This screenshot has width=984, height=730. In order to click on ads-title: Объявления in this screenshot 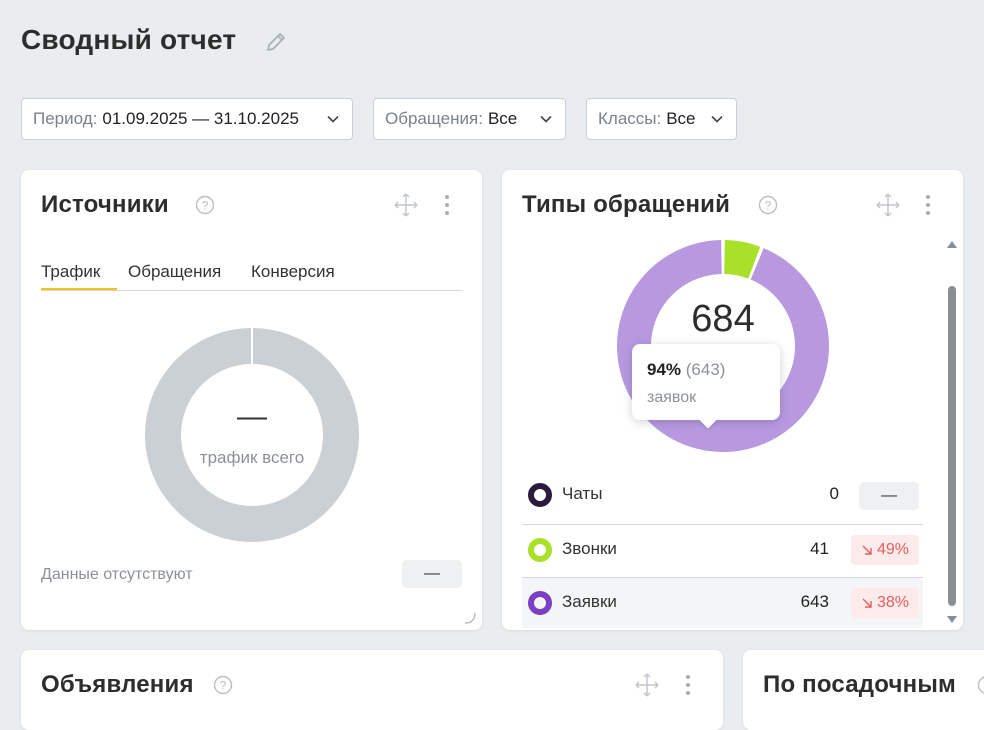, I will do `click(117, 685)`.